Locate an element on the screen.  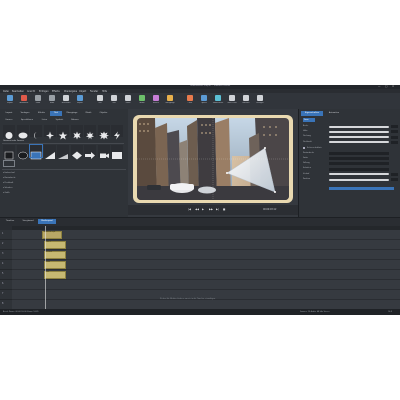
tab-animation: Animation is located at coordinates (334, 113).